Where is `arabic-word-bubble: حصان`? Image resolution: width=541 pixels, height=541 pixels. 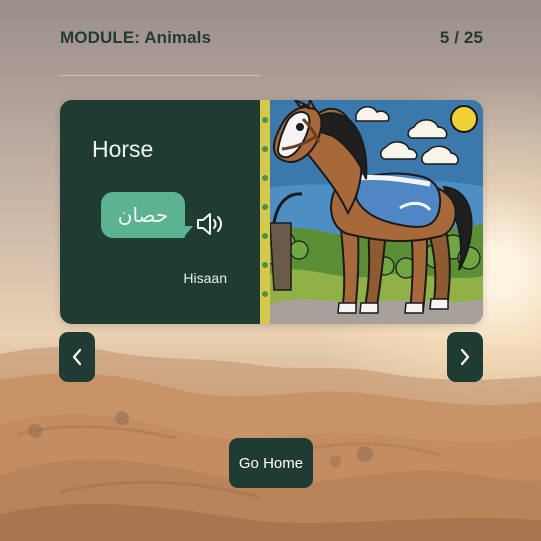 arabic-word-bubble: حصان is located at coordinates (143, 215).